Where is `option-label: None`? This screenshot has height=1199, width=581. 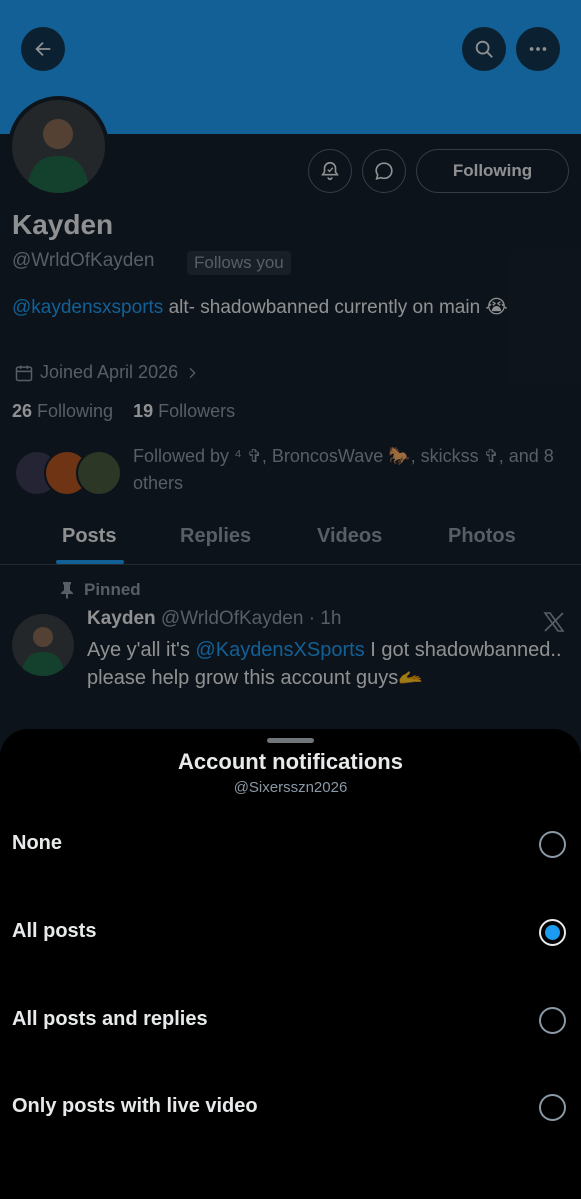 option-label: None is located at coordinates (37, 843).